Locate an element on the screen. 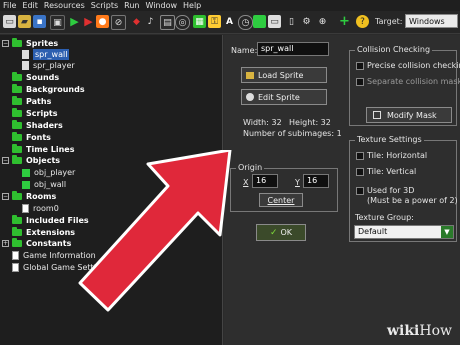 Image resolution: width=460 pixels, height=345 pixels. open-folder-icon is located at coordinates (250, 75).